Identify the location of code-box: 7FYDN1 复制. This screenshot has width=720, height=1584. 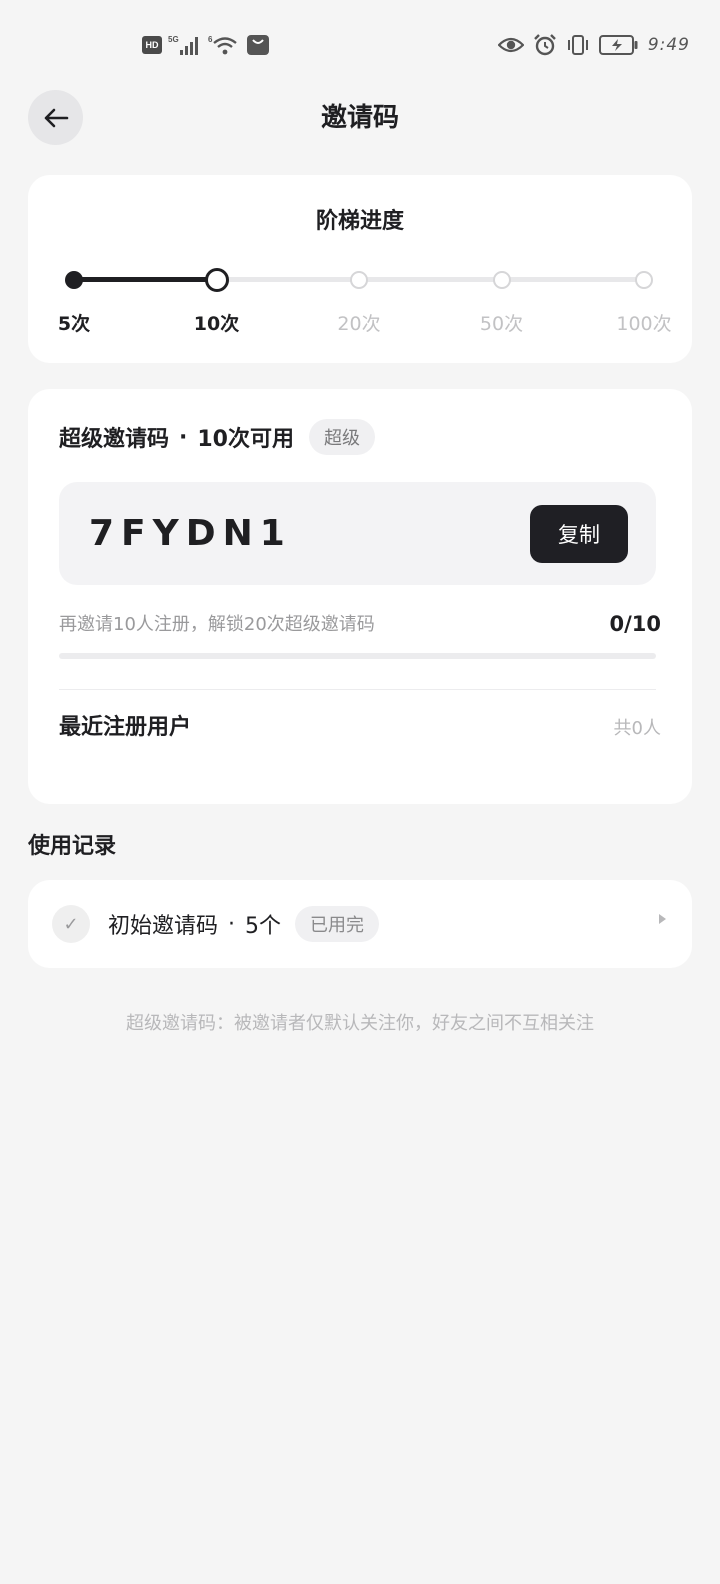
(357, 533).